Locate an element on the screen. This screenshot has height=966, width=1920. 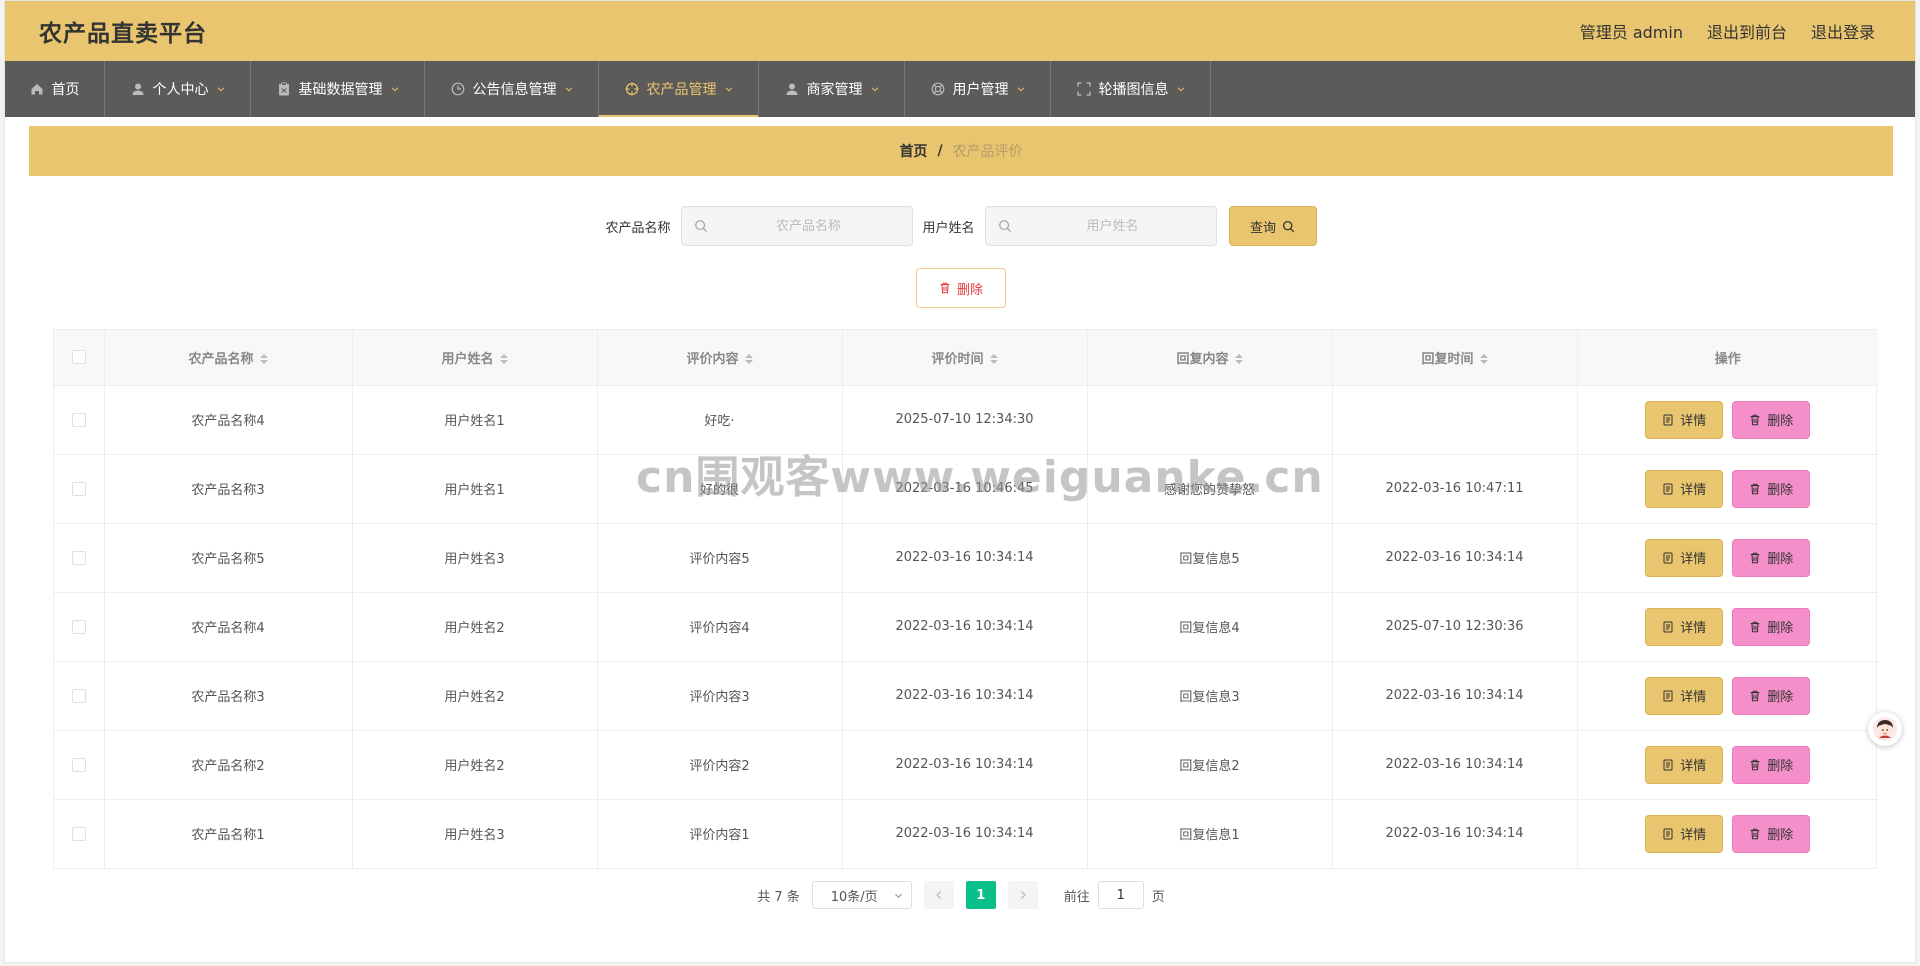
nav-item-7: 轮播图信息 is located at coordinates (1131, 89).